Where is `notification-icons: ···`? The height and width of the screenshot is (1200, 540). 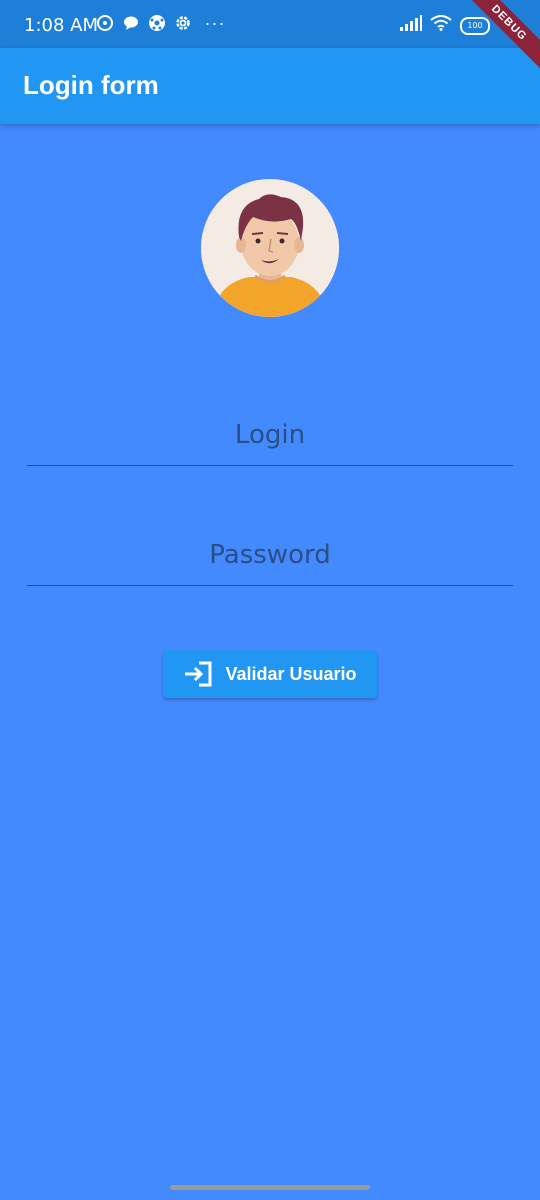 notification-icons: ··· is located at coordinates (161, 22).